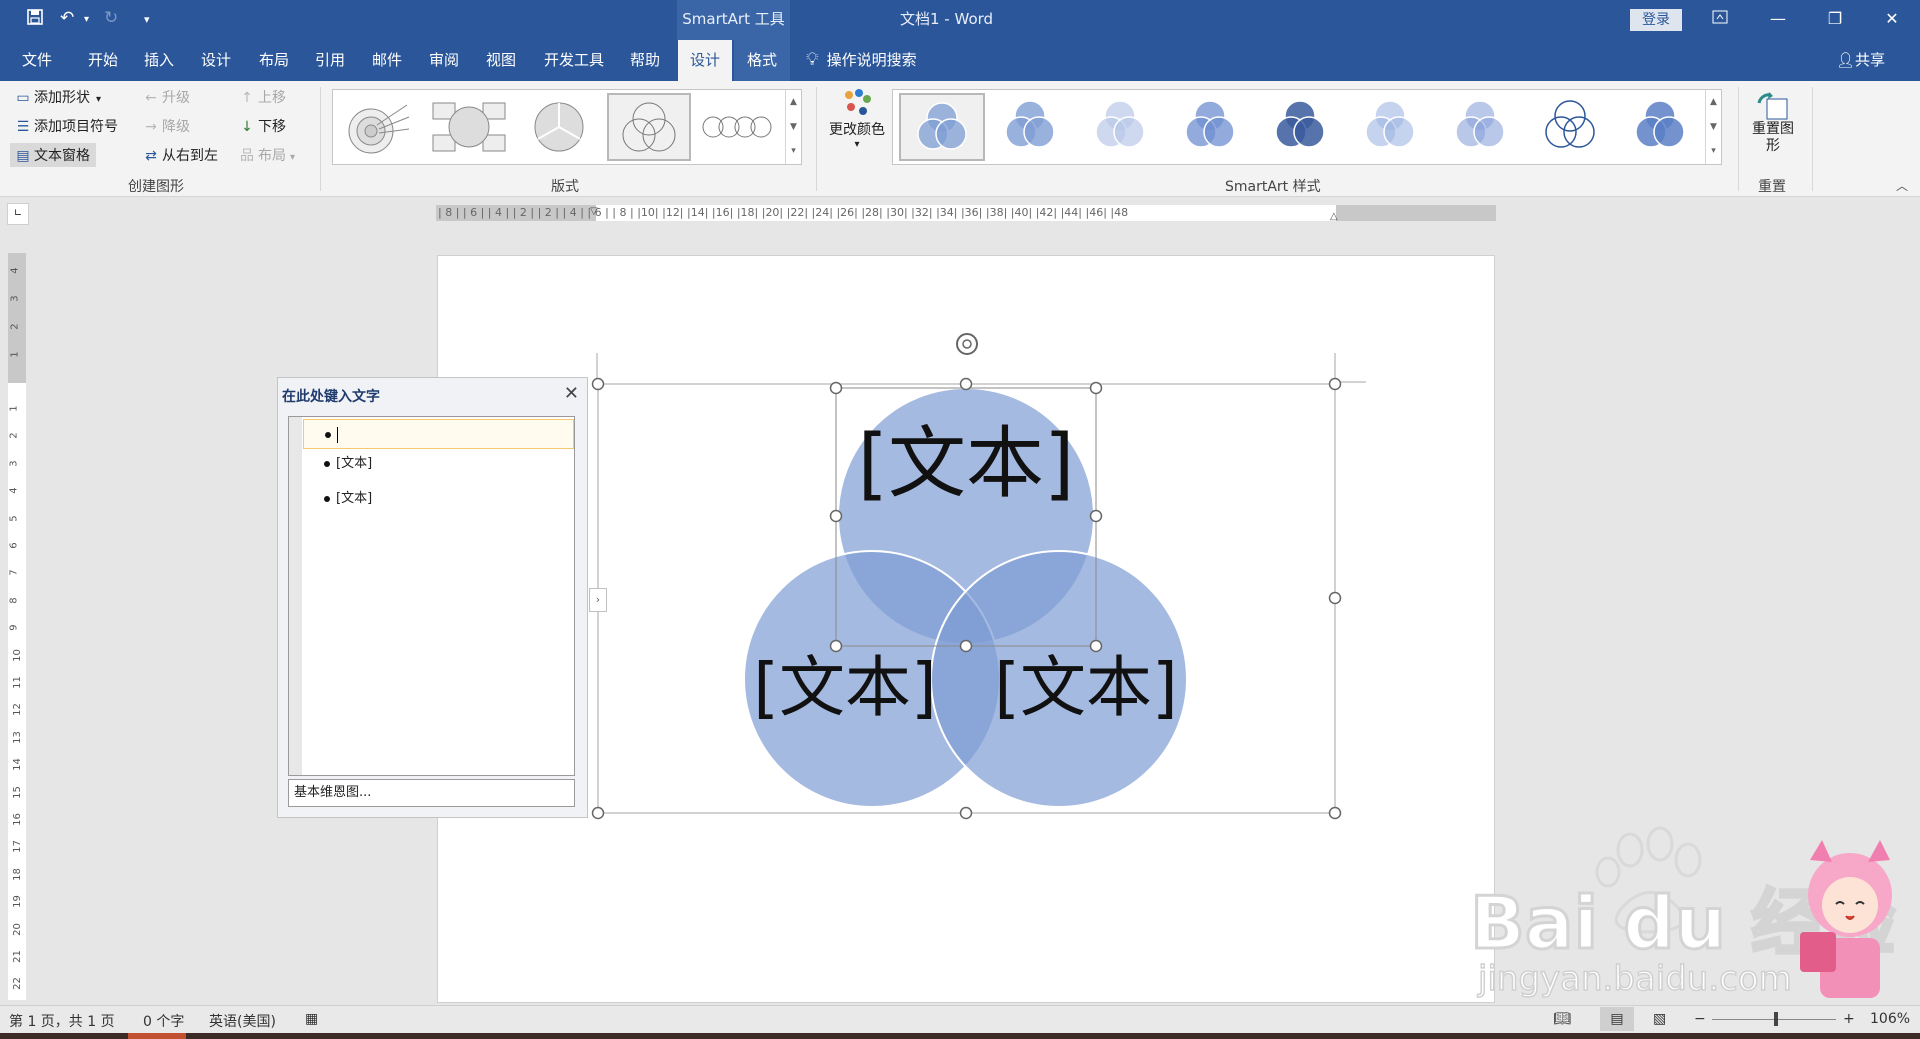 This screenshot has height=1039, width=1920. Describe the element at coordinates (14, 545) in the screenshot. I see `ruler-number: 6` at that location.